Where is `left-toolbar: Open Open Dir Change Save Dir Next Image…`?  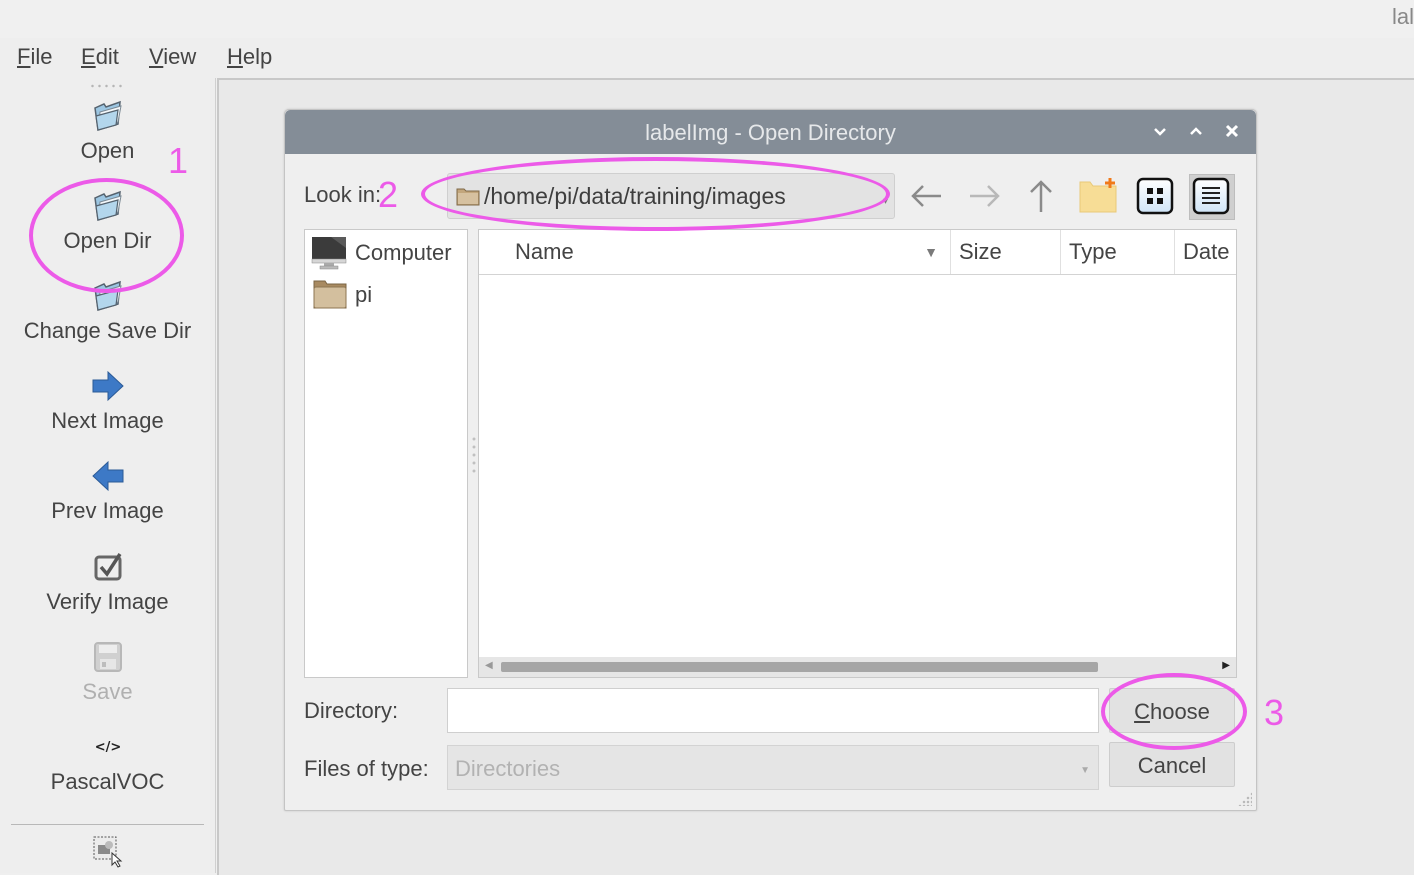
left-toolbar: Open Open Dir Change Save Dir Next Image… is located at coordinates (108, 475).